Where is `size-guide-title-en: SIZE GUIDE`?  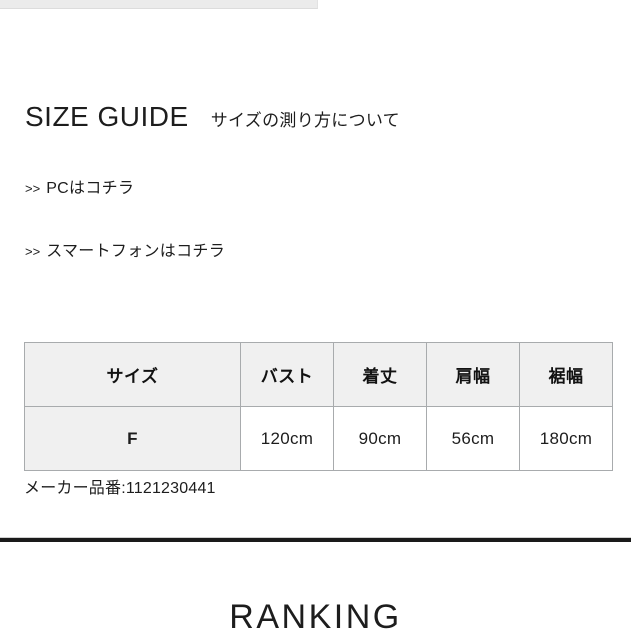
size-guide-title-en: SIZE GUIDE is located at coordinates (107, 116).